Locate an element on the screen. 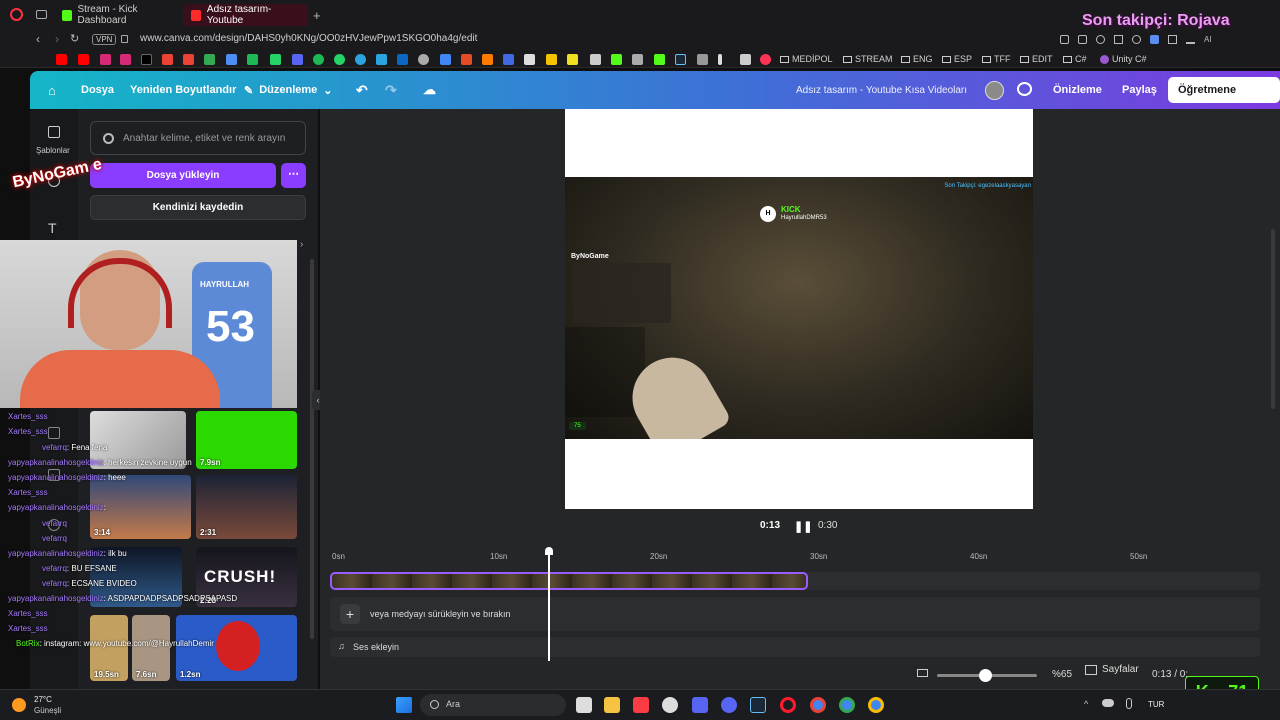  preview-button: Önizleme is located at coordinates (1077, 90).